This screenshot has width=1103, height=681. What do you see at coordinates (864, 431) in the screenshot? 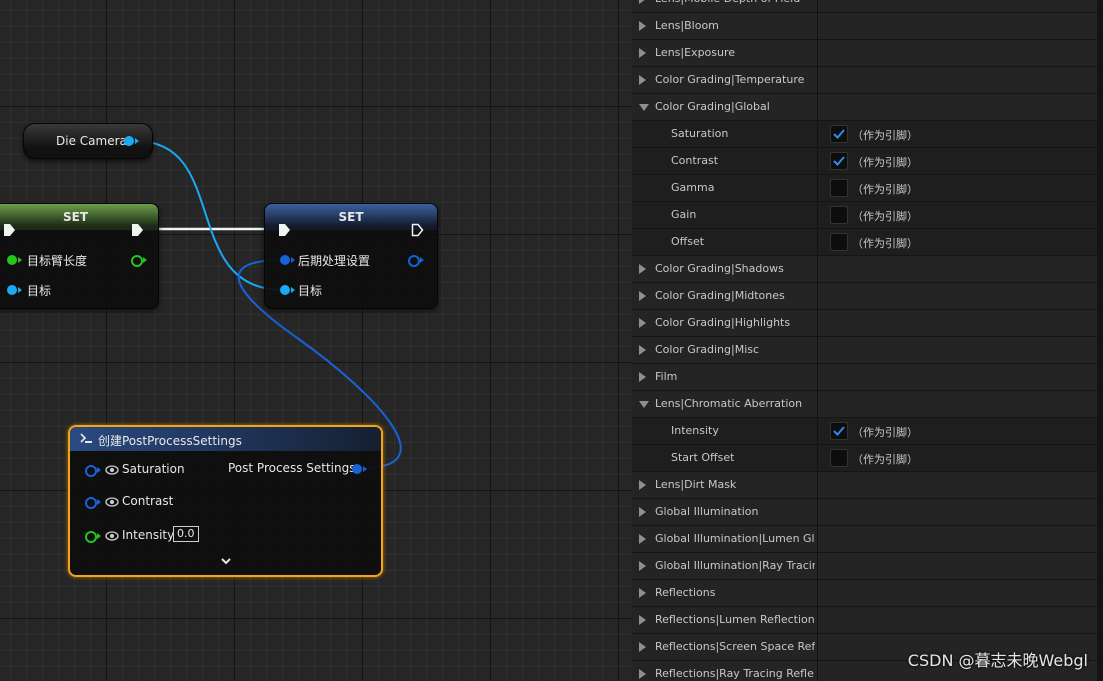
I see `property-row: Intensity （作为引脚）` at bounding box center [864, 431].